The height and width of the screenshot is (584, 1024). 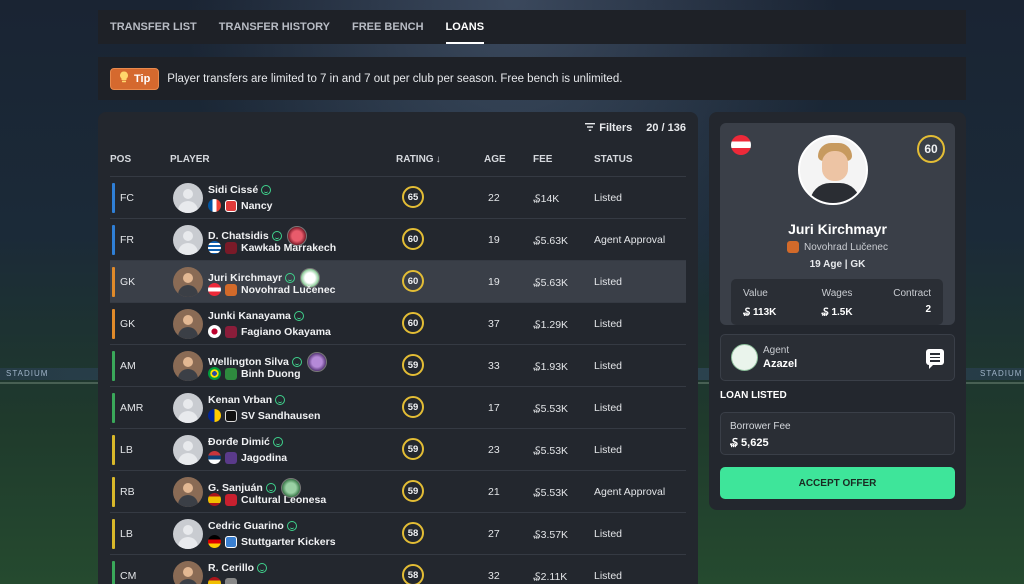 What do you see at coordinates (128, 576) in the screenshot?
I see `row-pos: CM` at bounding box center [128, 576].